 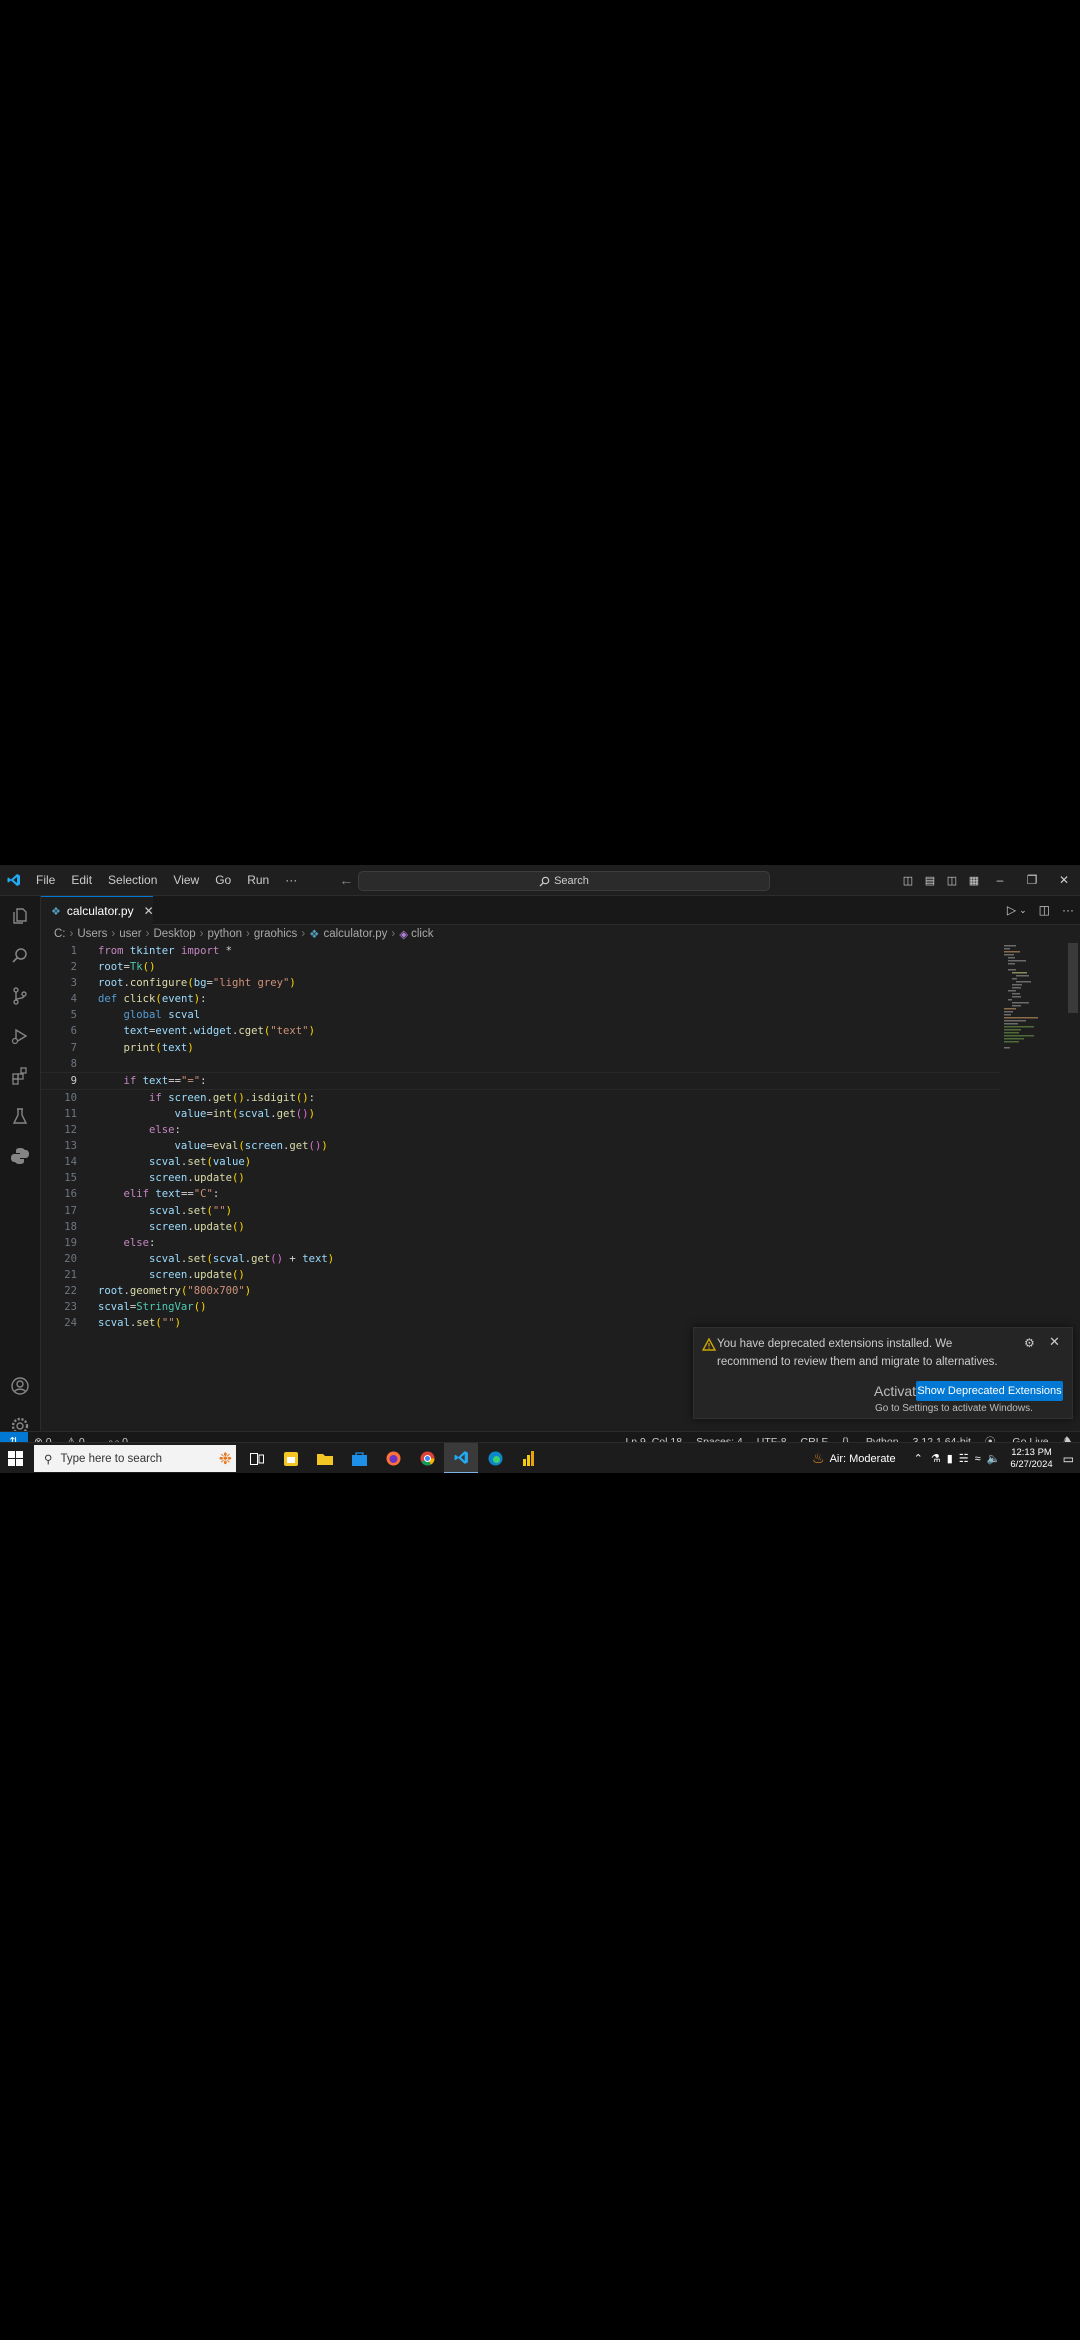 I want to click on clock-time: 12:13 PM, so click(x=1031, y=1452).